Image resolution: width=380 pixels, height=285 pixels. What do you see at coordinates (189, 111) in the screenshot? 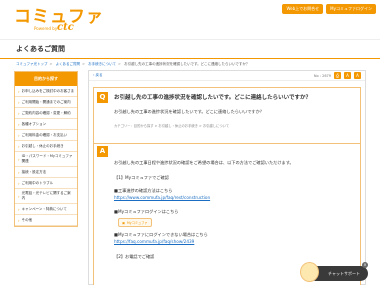
I see `question-body: お引越し先の工事の進捗状況を確認したいです。どこに連絡したらいいですか？` at bounding box center [189, 111].